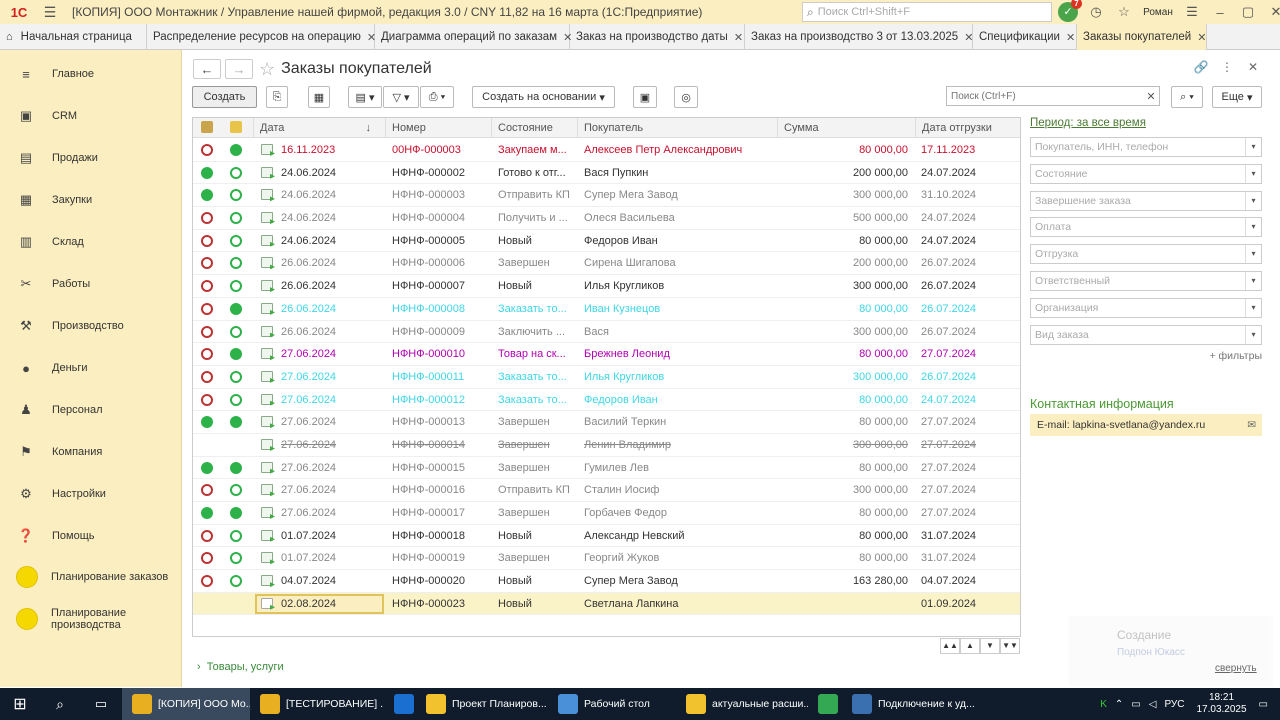 This screenshot has height=720, width=1280. What do you see at coordinates (1220, 12) in the screenshot?
I see `minimize-icon: –` at bounding box center [1220, 12].